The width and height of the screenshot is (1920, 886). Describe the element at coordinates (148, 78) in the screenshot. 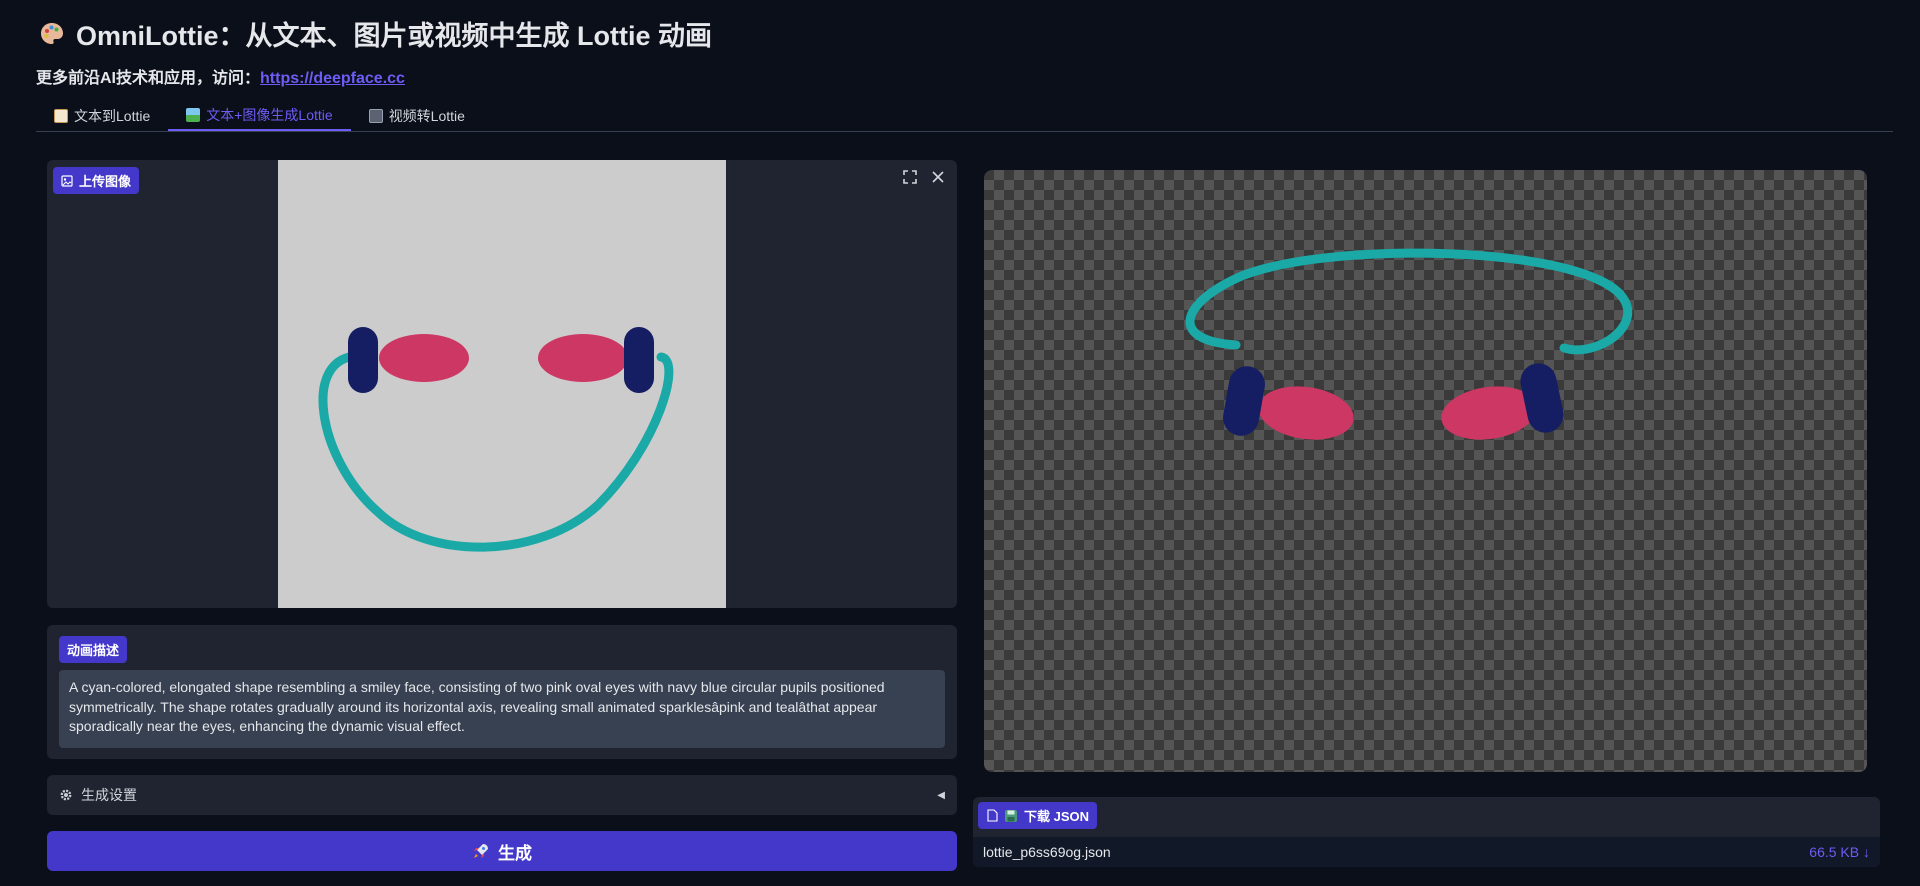

I see `subtitle-prefix: 更多前沿AI技术和应用，访问：` at that location.